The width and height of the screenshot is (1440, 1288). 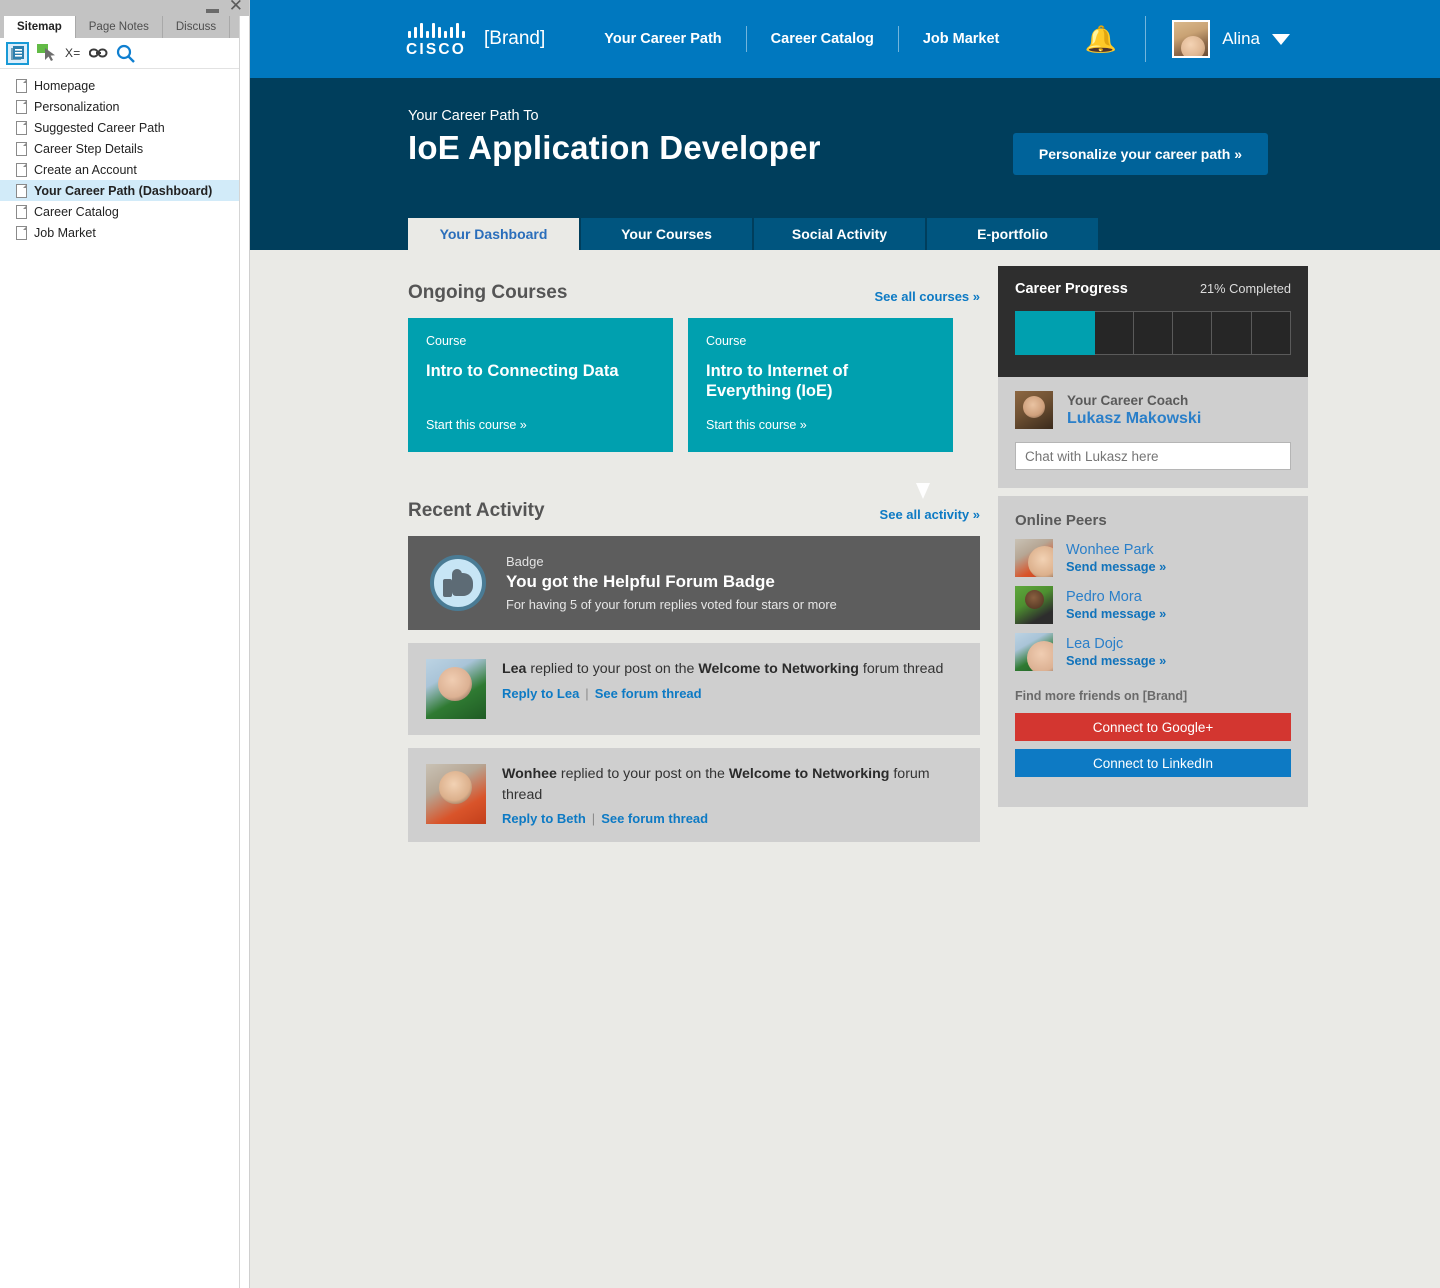 I want to click on minimize-icon, so click(x=212, y=11).